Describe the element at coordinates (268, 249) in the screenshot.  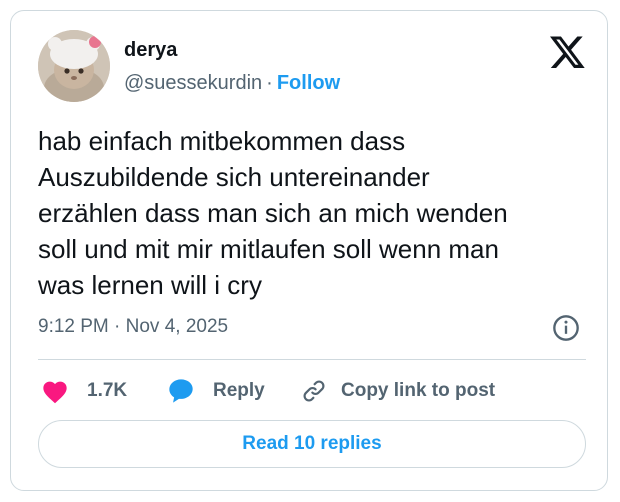
I see `tweet-text-line: soll und mit mir mitlaufen soll wenn man` at that location.